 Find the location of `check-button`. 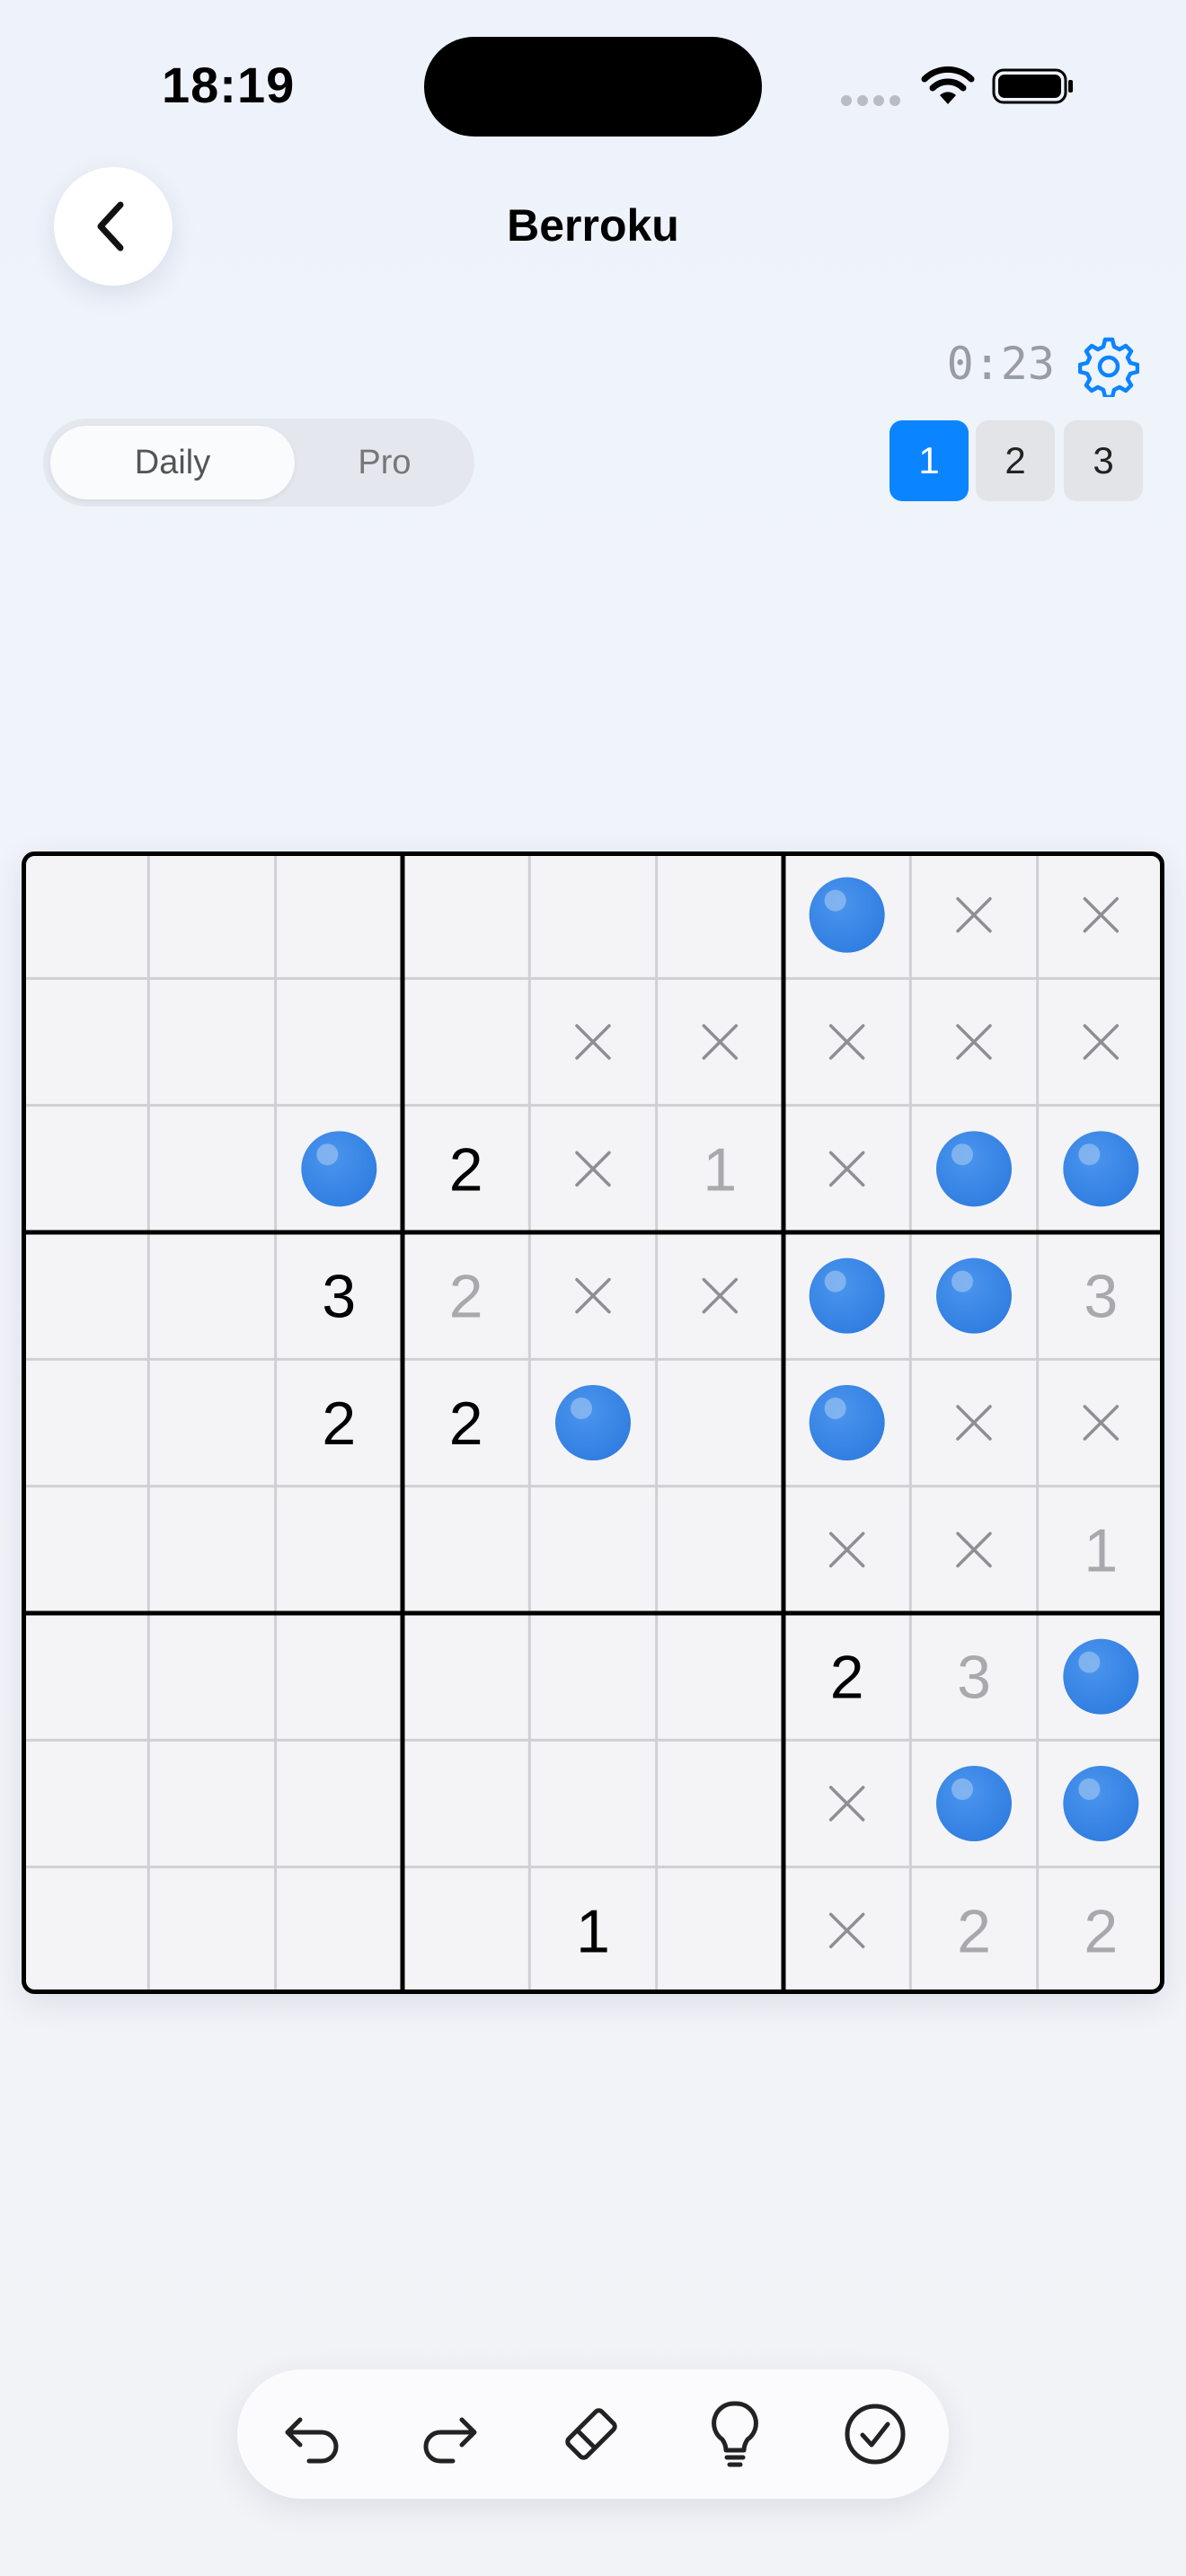

check-button is located at coordinates (875, 2434).